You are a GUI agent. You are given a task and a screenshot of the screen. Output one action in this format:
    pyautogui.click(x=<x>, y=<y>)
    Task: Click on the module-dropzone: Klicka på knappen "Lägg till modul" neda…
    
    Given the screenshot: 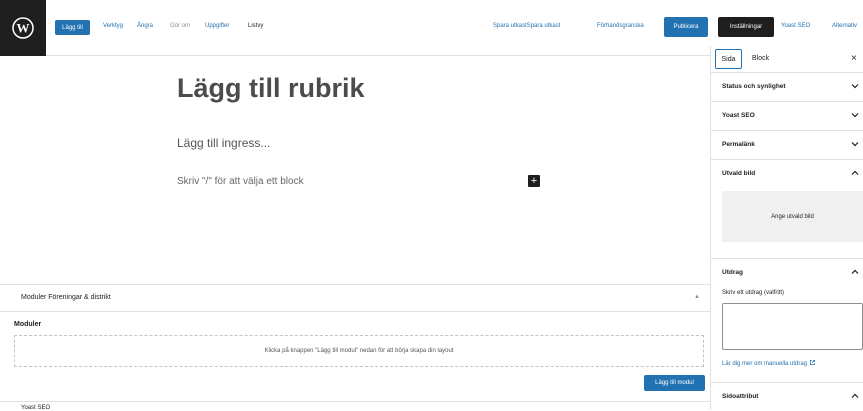 What is the action you would take?
    pyautogui.click(x=359, y=351)
    